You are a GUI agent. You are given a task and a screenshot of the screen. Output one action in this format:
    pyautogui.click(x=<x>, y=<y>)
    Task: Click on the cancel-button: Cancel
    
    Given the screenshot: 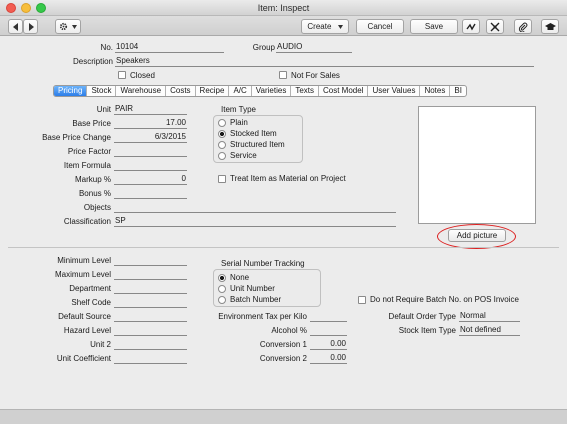 What is the action you would take?
    pyautogui.click(x=380, y=26)
    